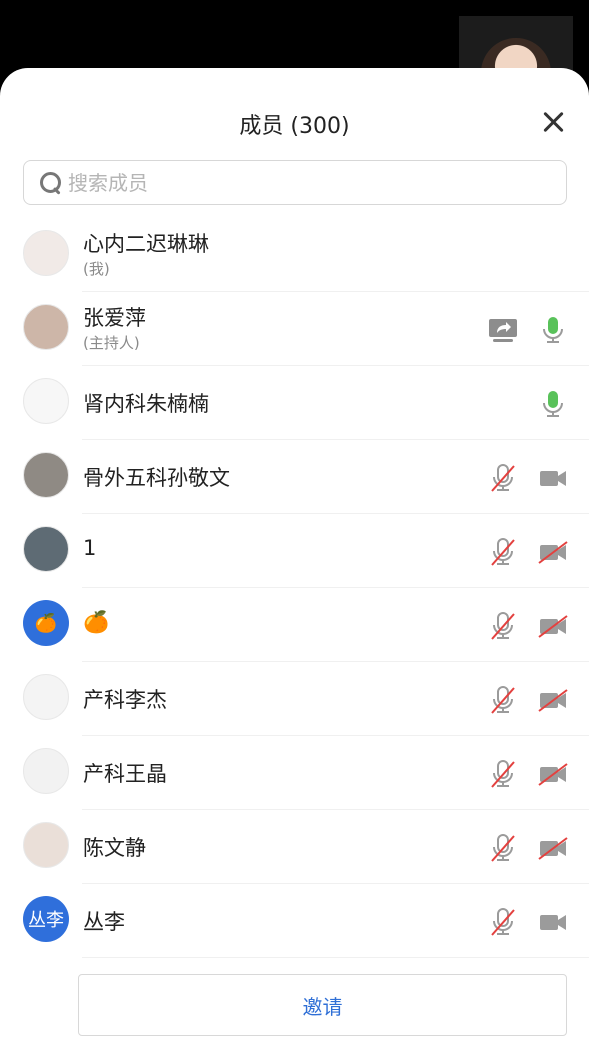 This screenshot has width=589, height=1048. What do you see at coordinates (156, 478) in the screenshot?
I see `member-name: 骨外五科孙敬文` at bounding box center [156, 478].